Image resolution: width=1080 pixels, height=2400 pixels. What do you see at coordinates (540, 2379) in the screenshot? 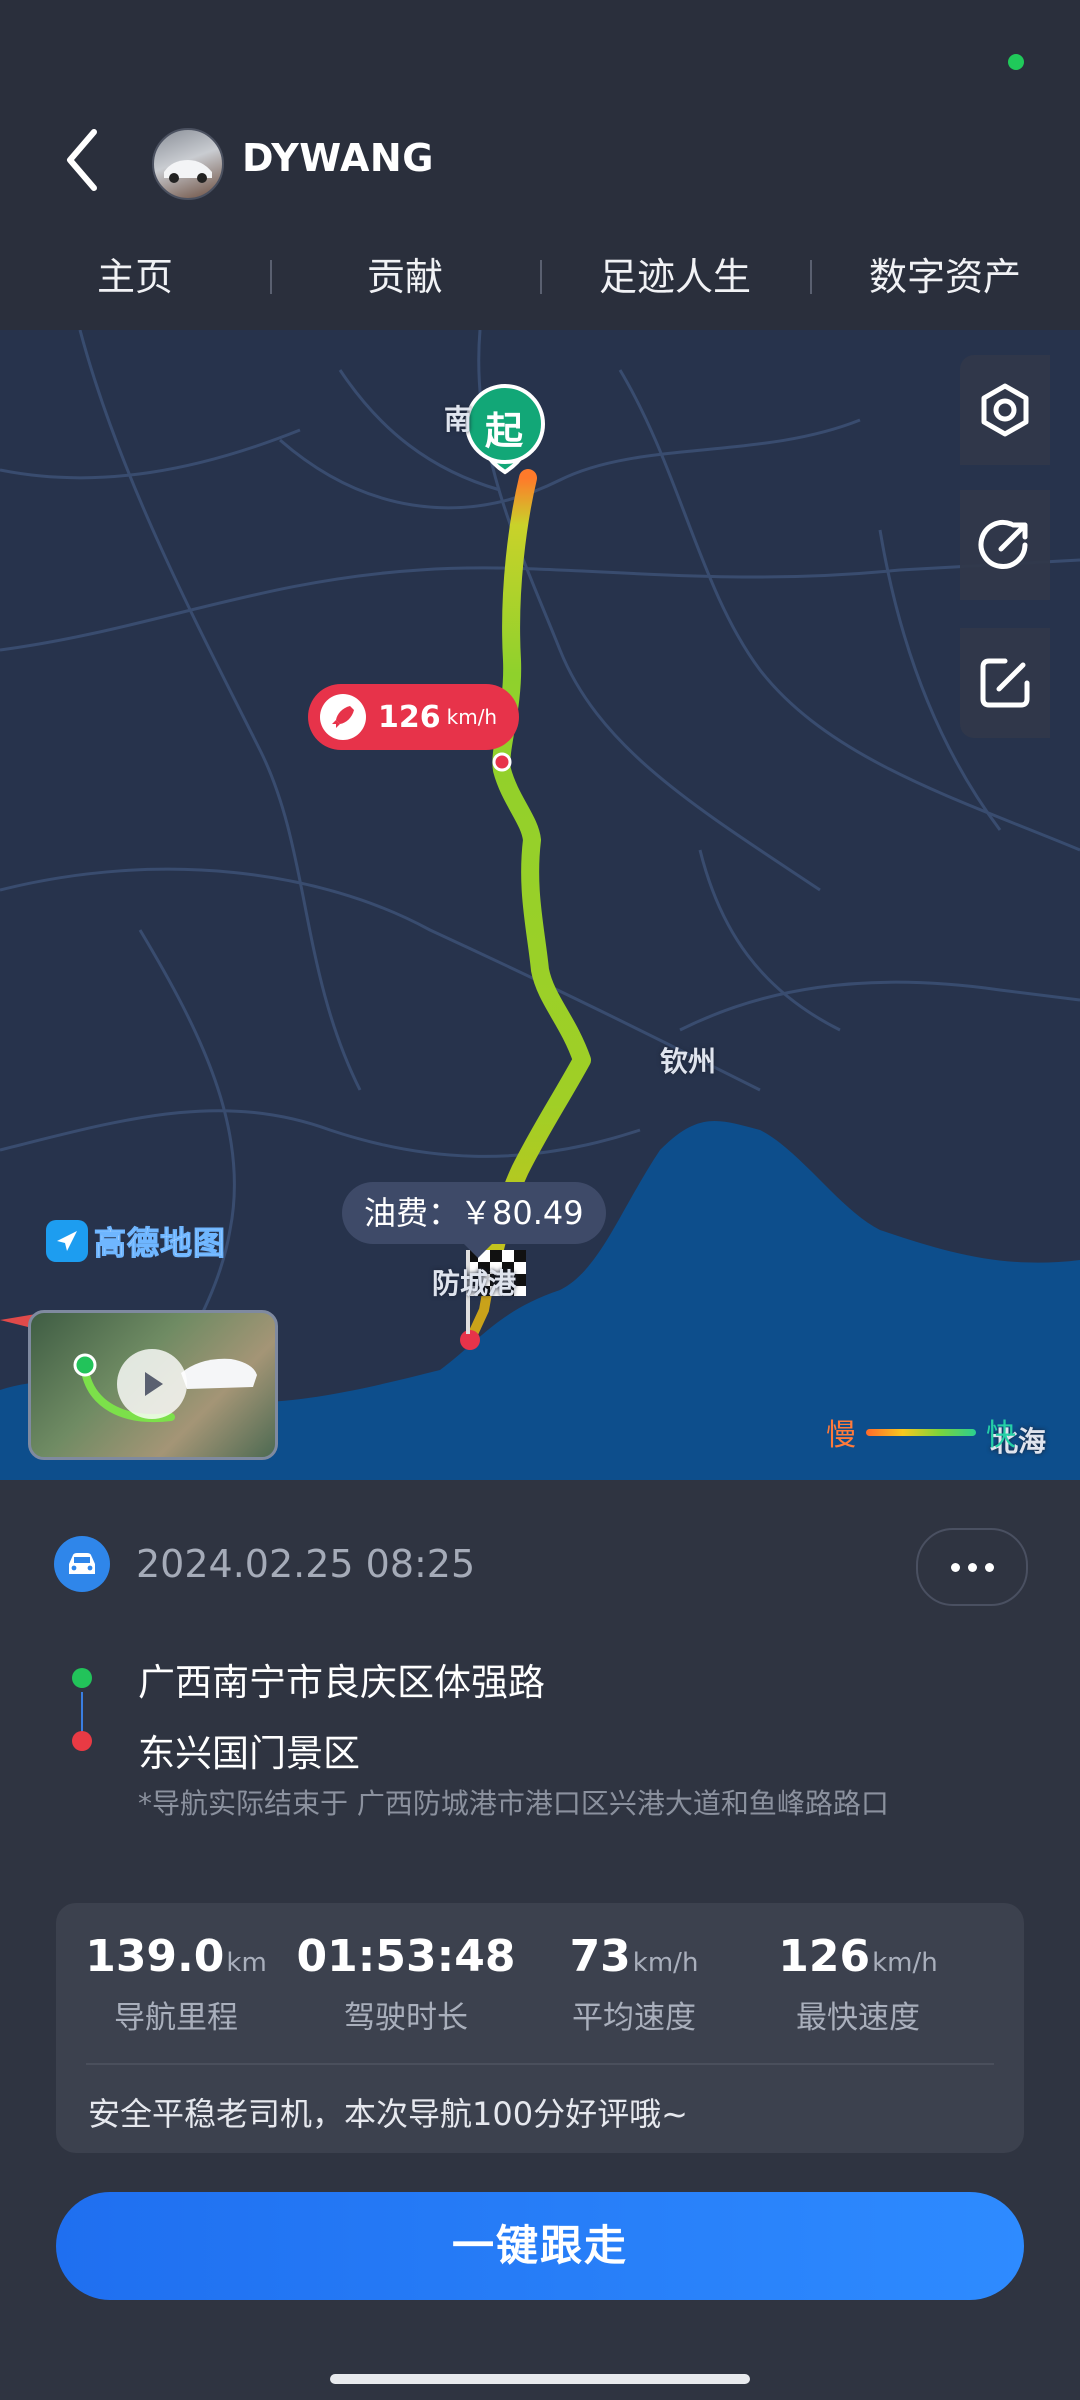
I see `home-indicator` at bounding box center [540, 2379].